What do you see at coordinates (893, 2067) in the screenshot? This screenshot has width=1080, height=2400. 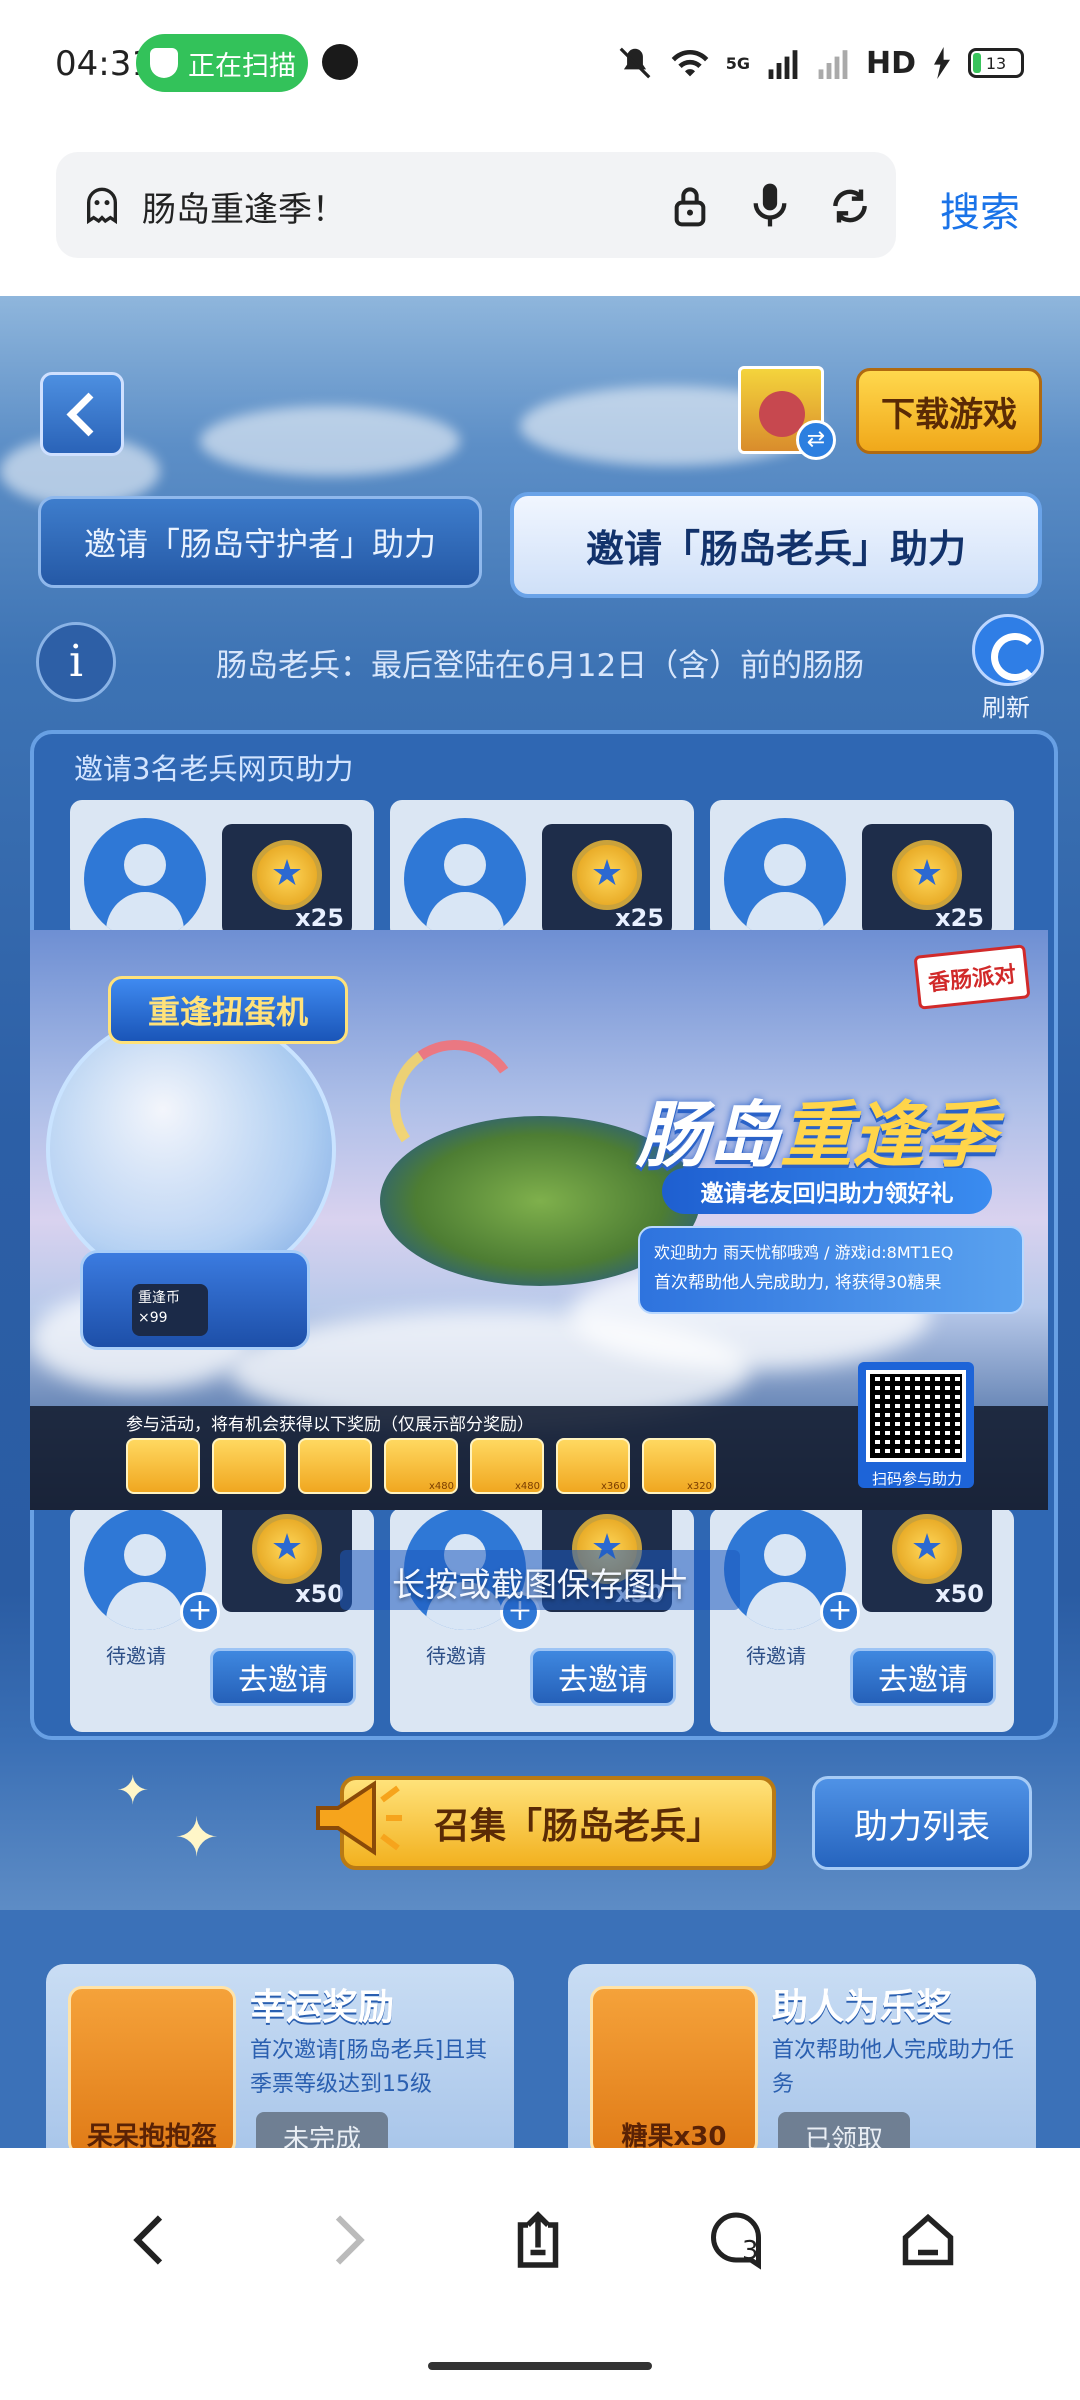 I see `card-description: 首次帮助他人完成助力任务` at bounding box center [893, 2067].